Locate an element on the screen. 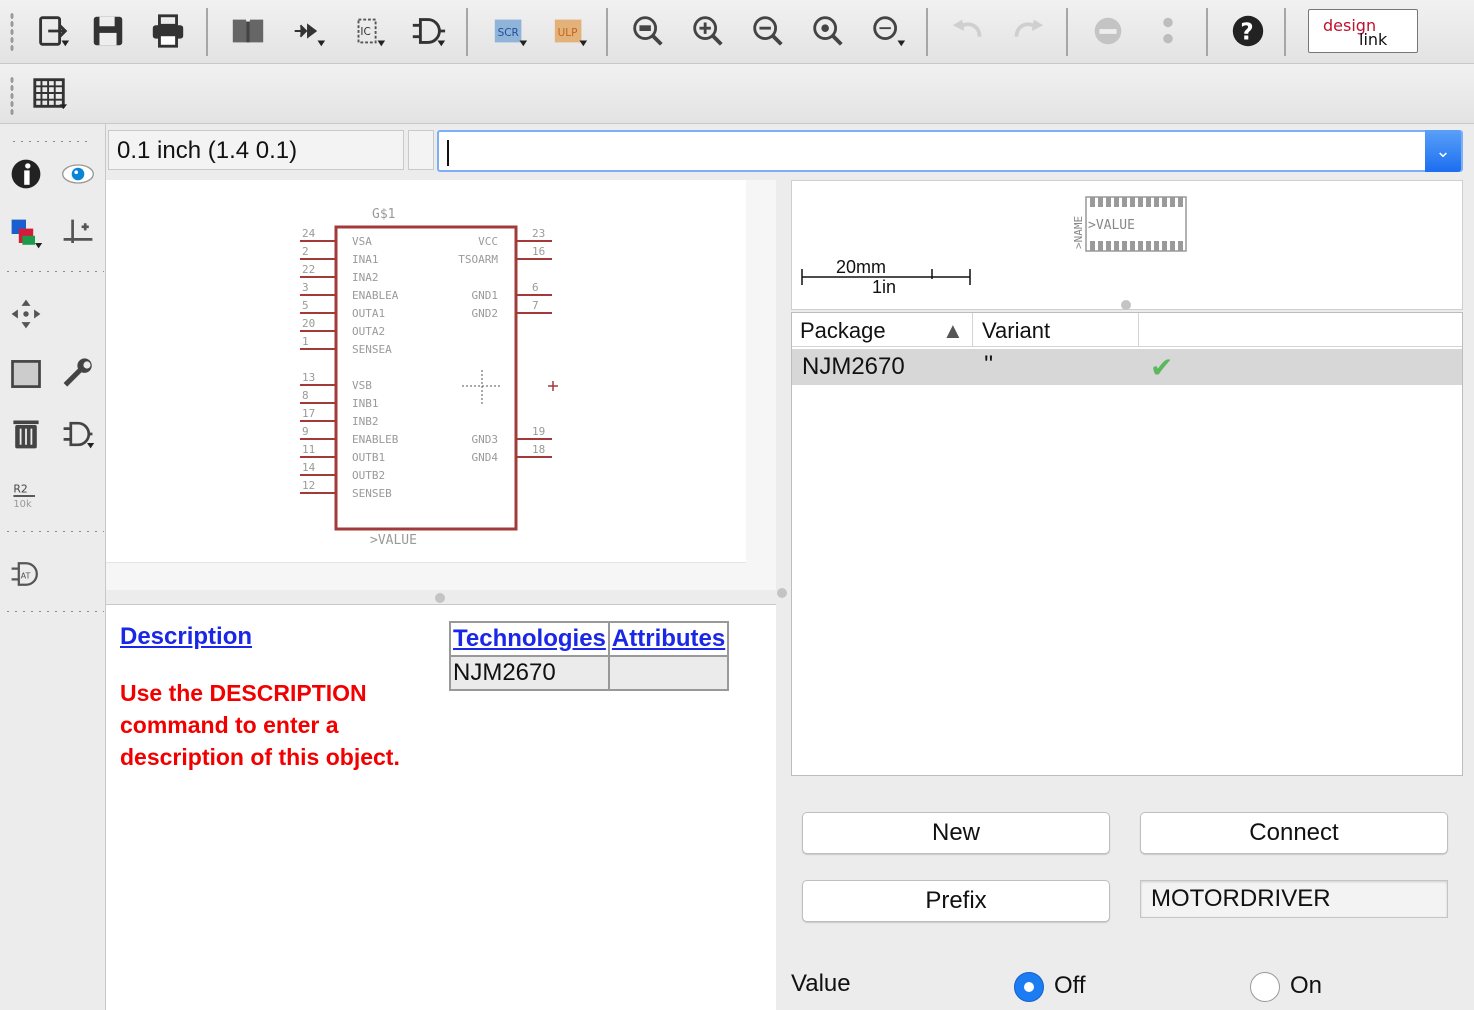 This screenshot has width=1474, height=1010. attributes-header-link: Attributes is located at coordinates (668, 639).